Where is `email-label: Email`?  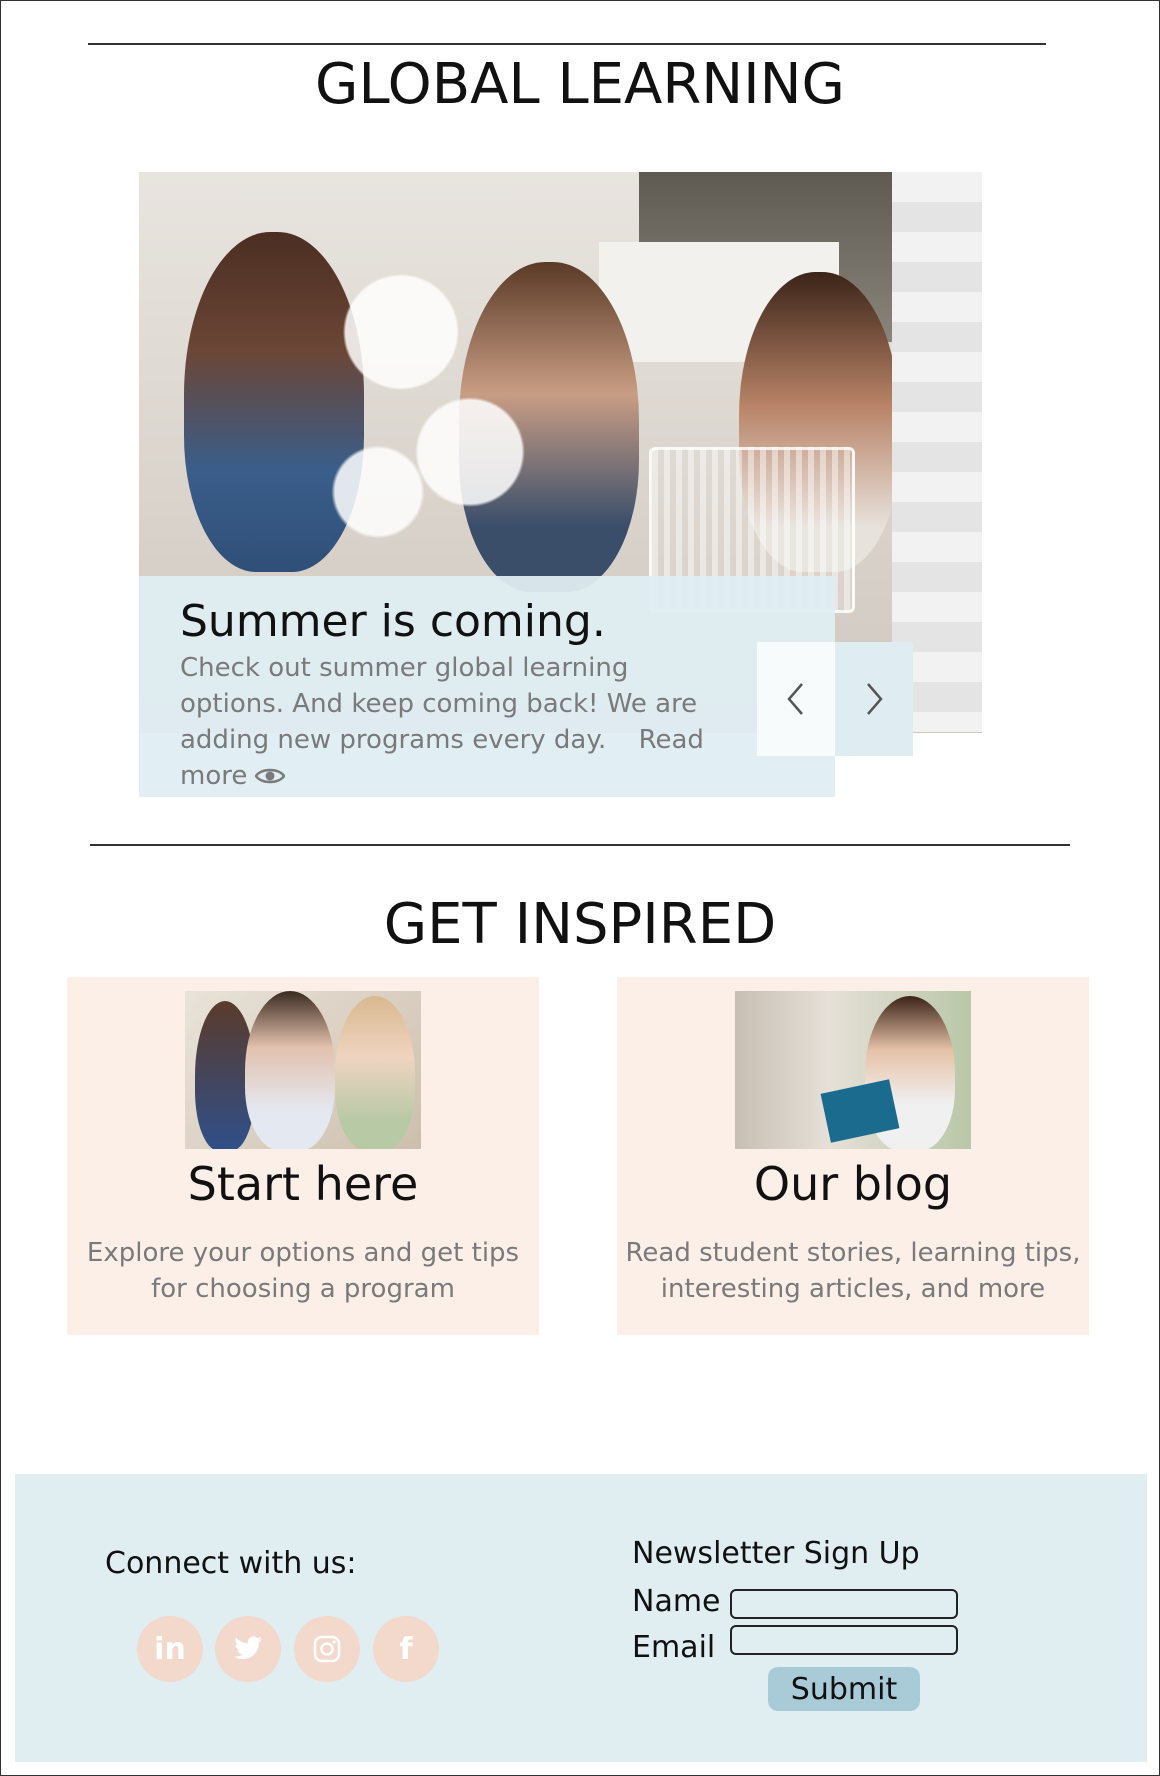
email-label: Email is located at coordinates (674, 1647).